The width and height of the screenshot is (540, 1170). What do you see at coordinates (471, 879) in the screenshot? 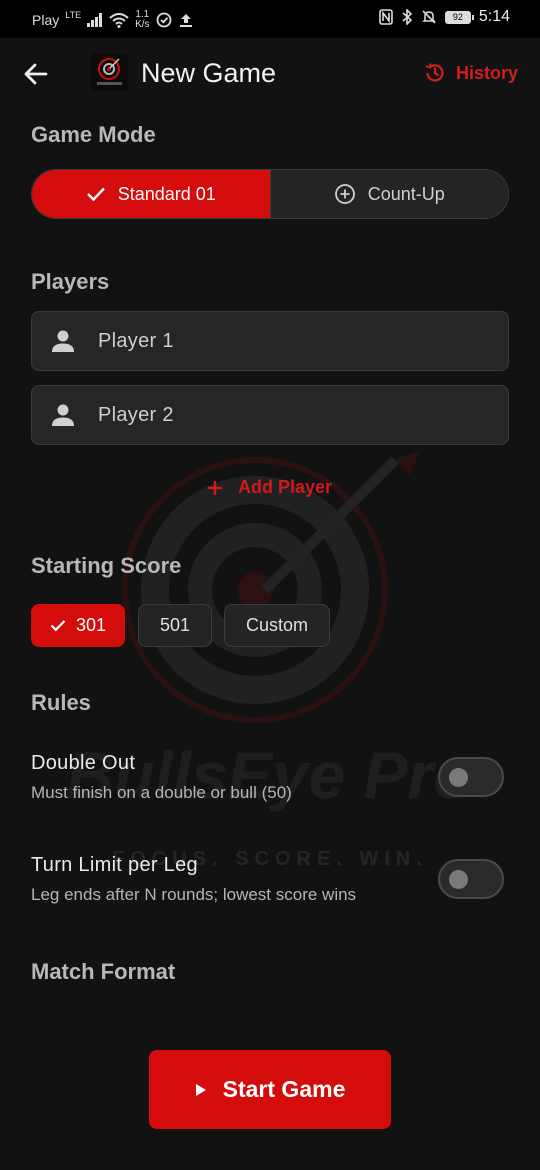
I see `turn-limit-toggle` at bounding box center [471, 879].